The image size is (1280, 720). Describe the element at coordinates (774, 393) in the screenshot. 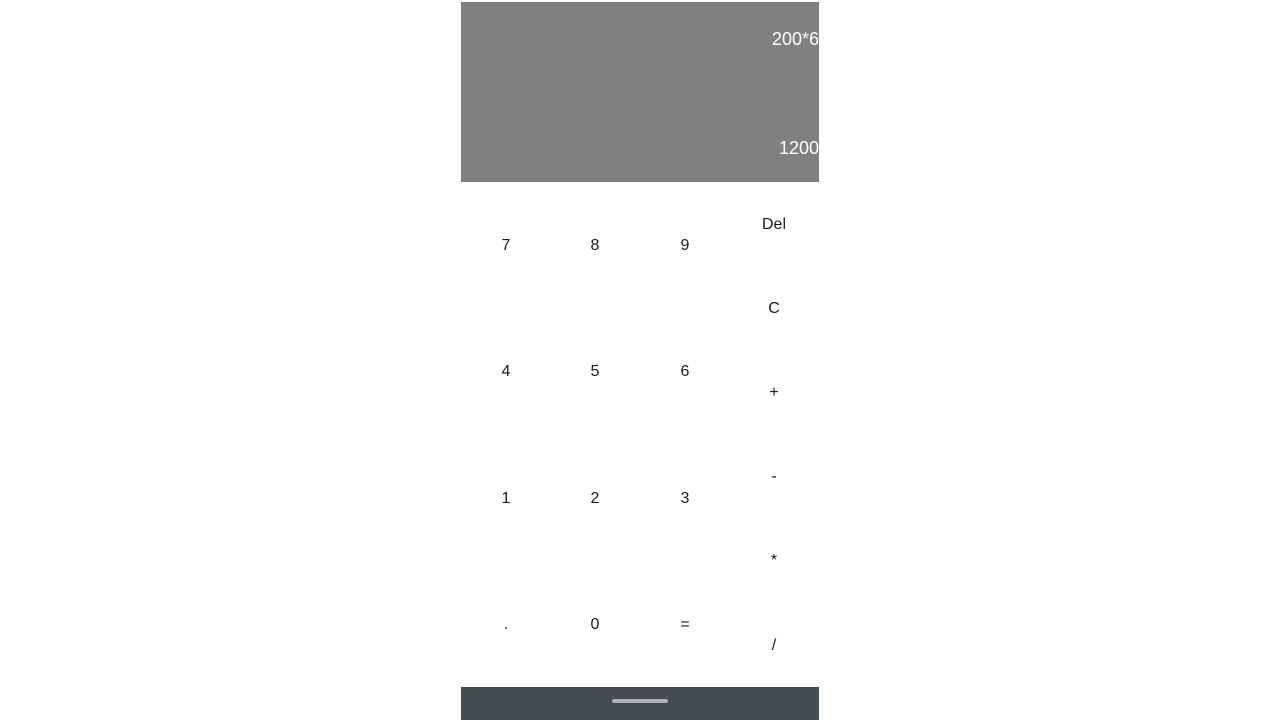

I see `key-plus: +` at that location.